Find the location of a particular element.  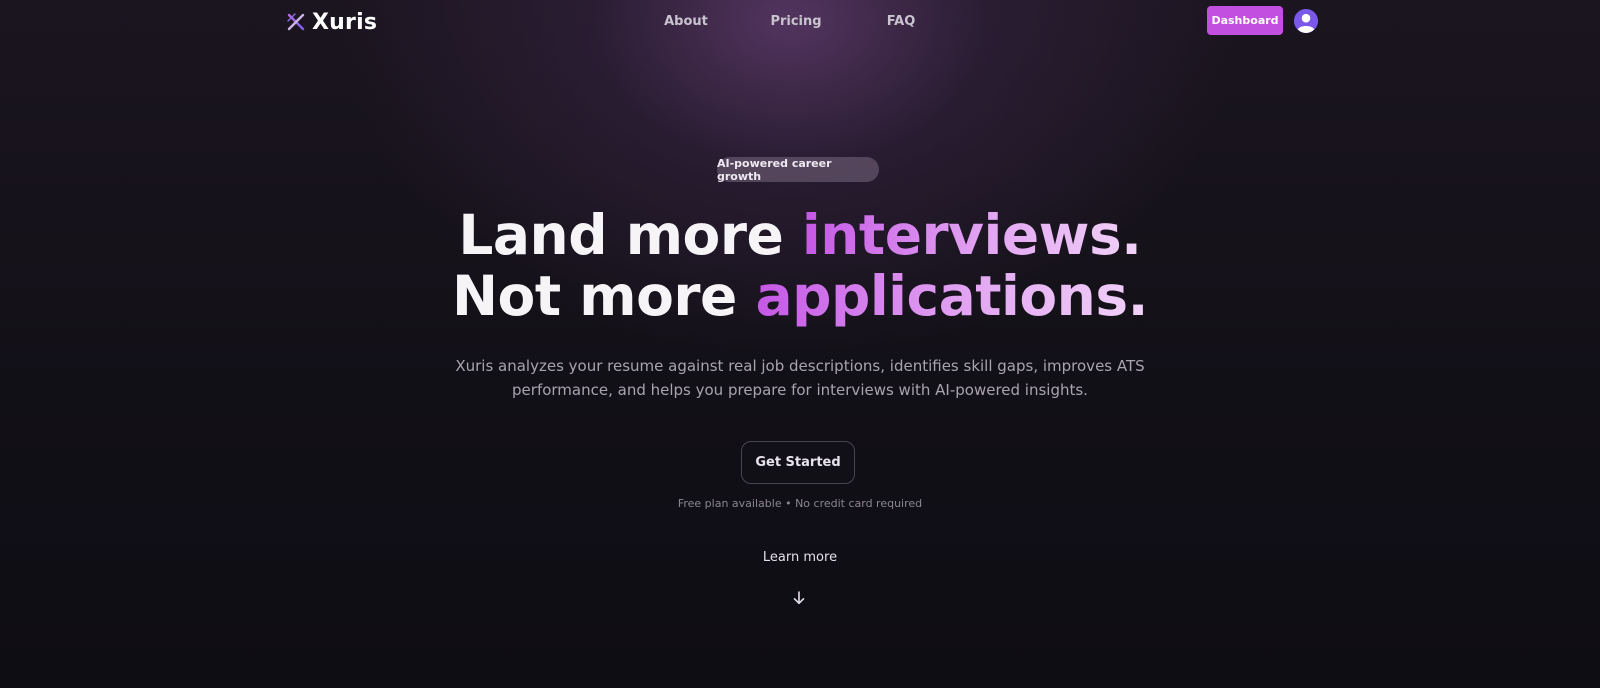

get-started-button: Get Started is located at coordinates (798, 462).